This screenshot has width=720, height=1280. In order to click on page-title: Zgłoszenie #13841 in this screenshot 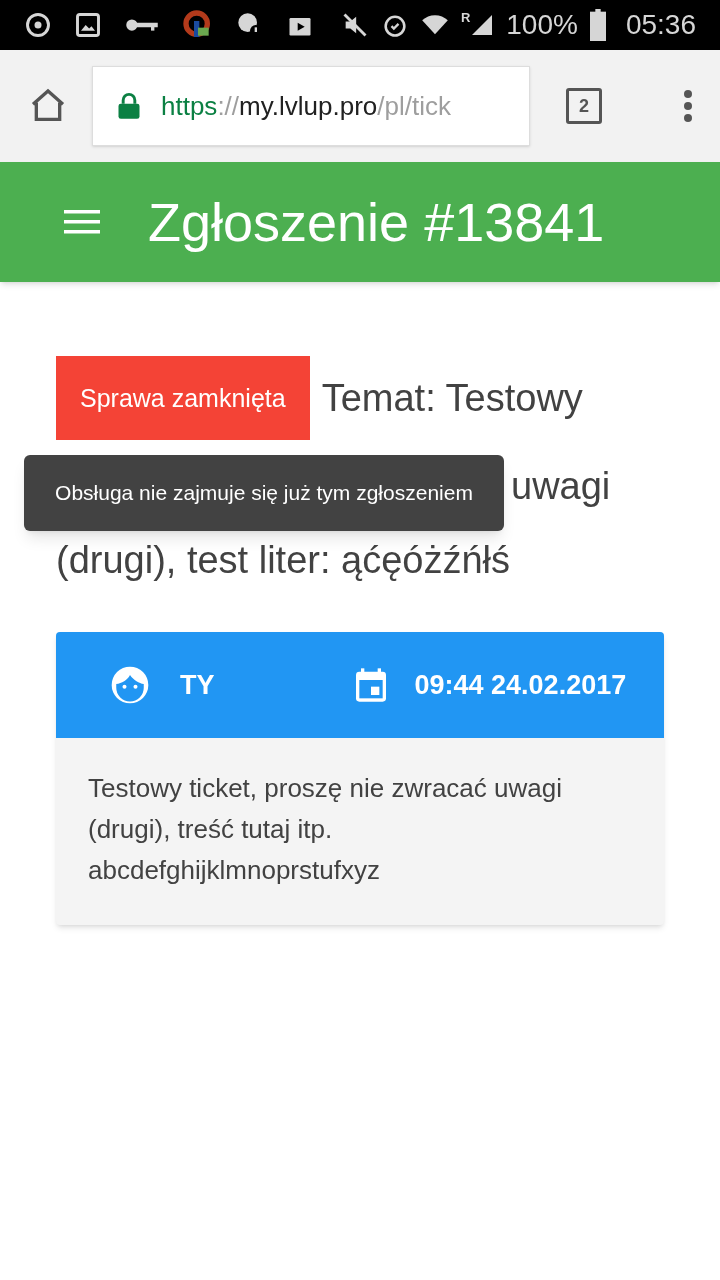, I will do `click(376, 222)`.